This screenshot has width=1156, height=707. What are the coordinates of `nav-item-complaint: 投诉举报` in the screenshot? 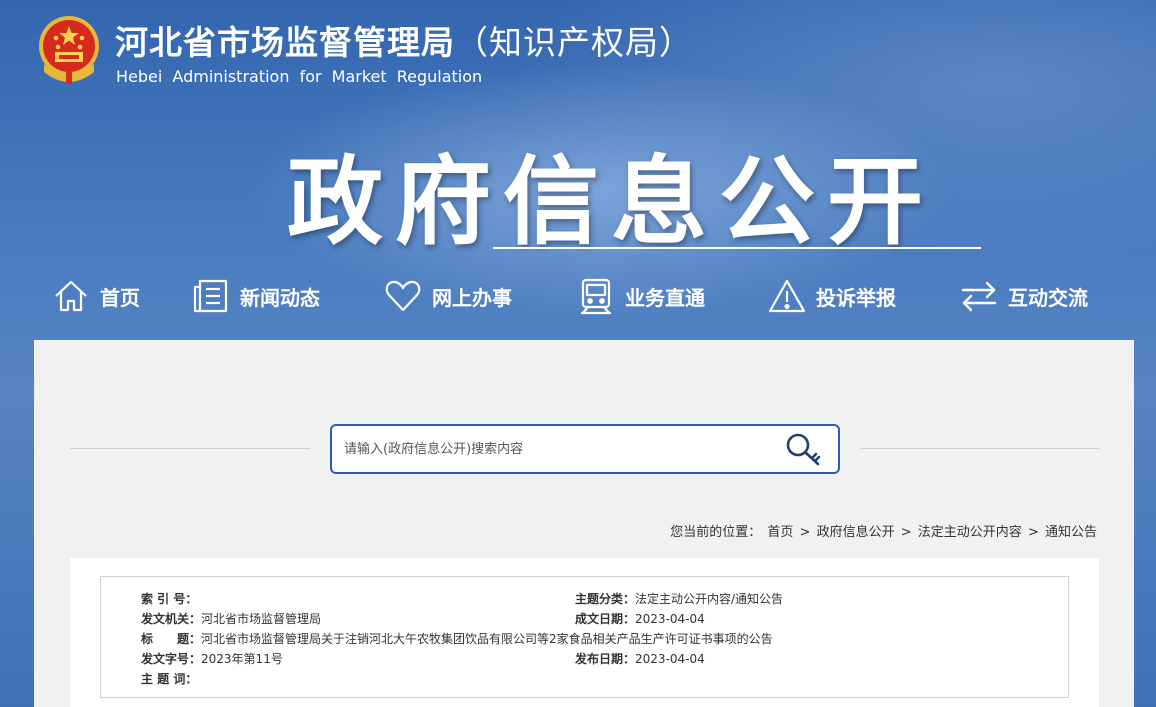 It's located at (832, 296).